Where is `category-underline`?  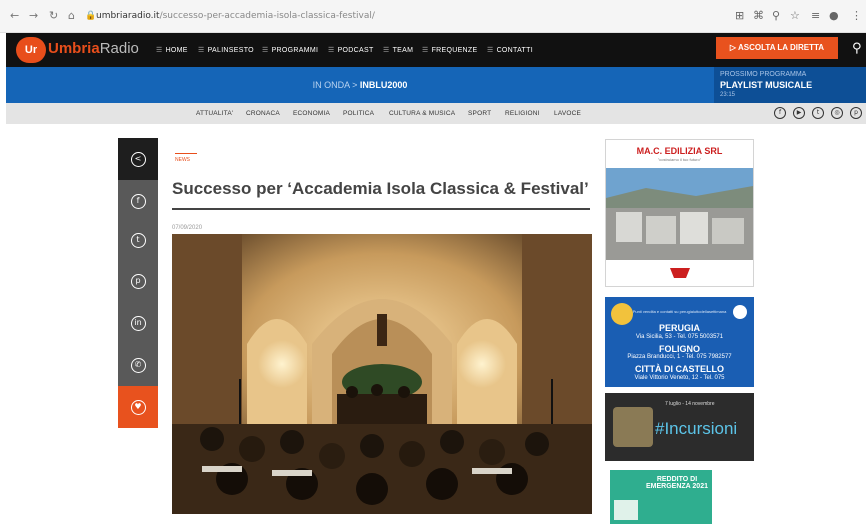
category-underline is located at coordinates (186, 153).